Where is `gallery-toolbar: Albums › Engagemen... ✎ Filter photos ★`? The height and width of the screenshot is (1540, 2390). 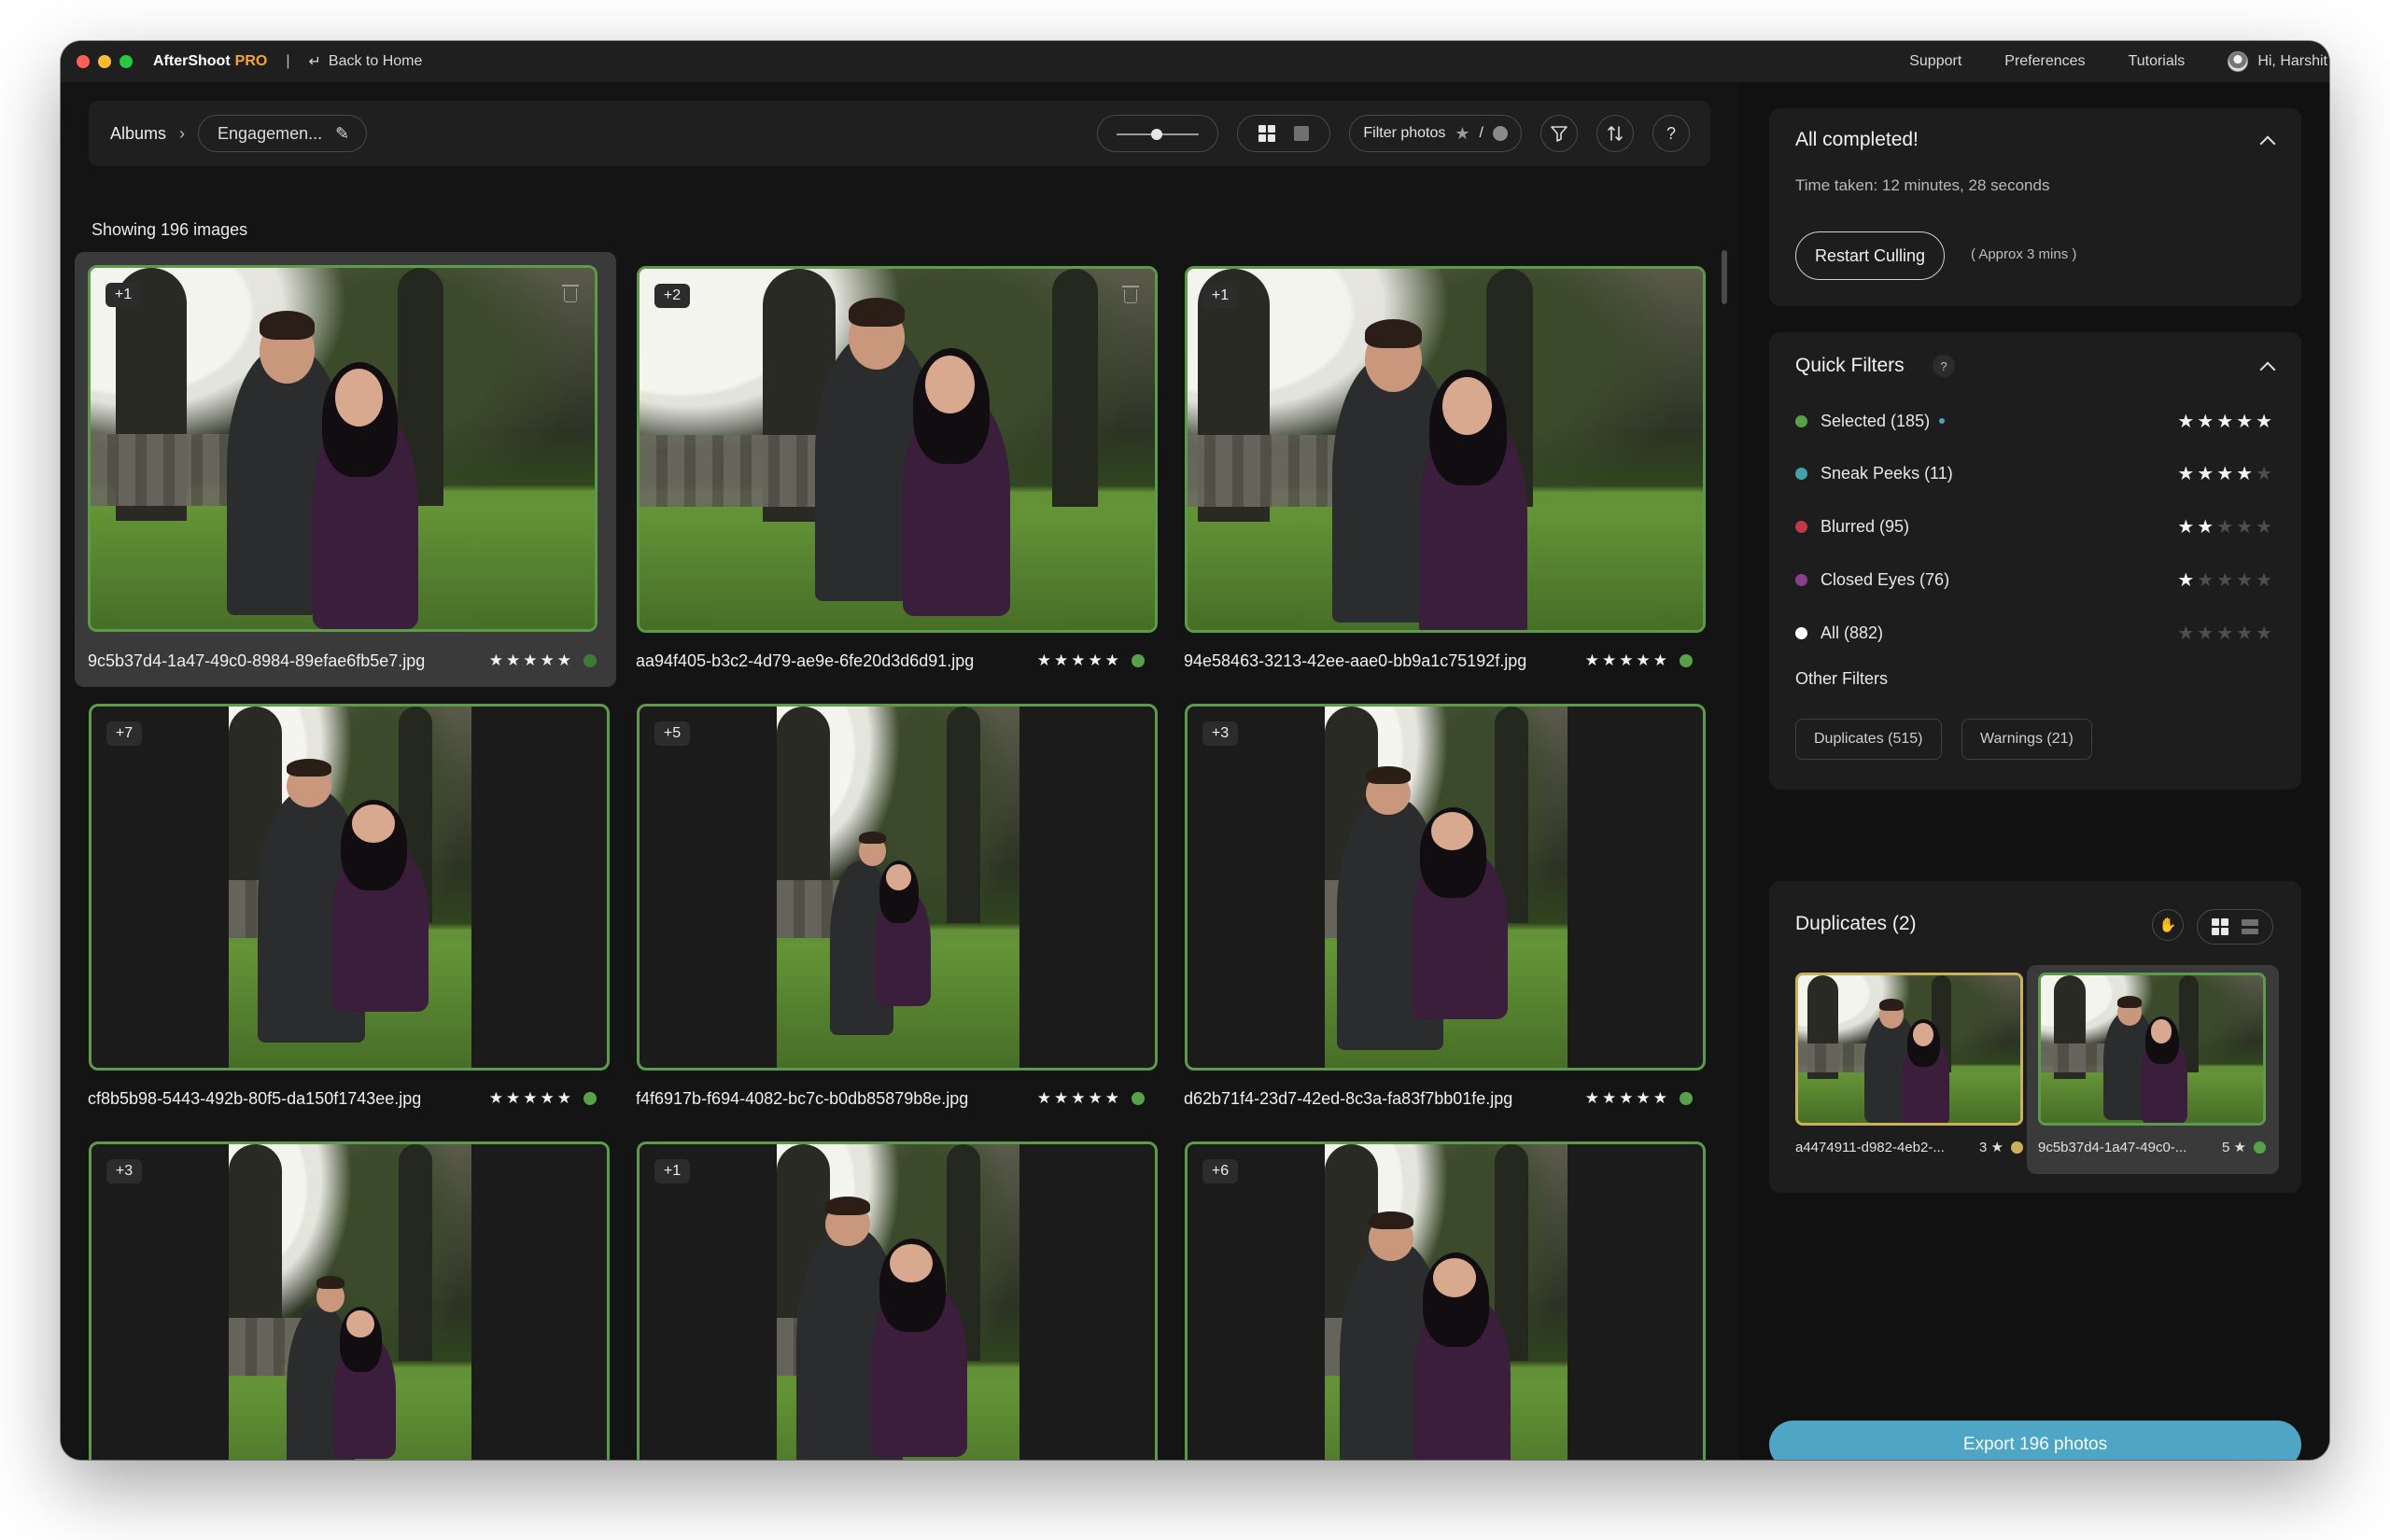 gallery-toolbar: Albums › Engagemen... ✎ Filter photos ★ is located at coordinates (899, 133).